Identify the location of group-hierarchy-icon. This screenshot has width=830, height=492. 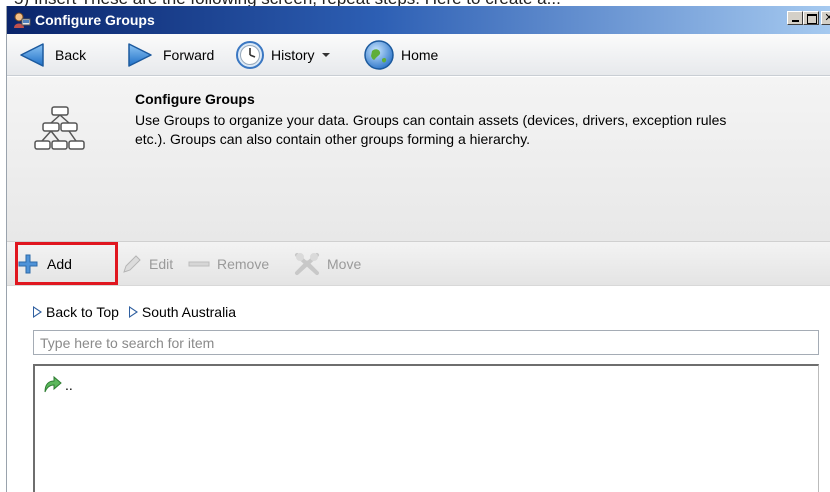
(59, 128).